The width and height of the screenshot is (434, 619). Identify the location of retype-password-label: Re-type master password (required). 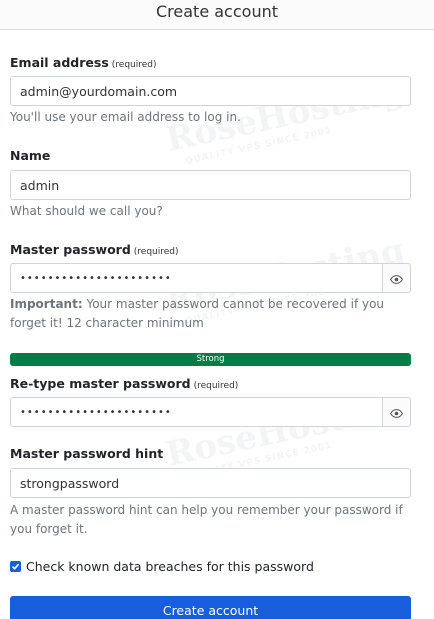
(124, 383).